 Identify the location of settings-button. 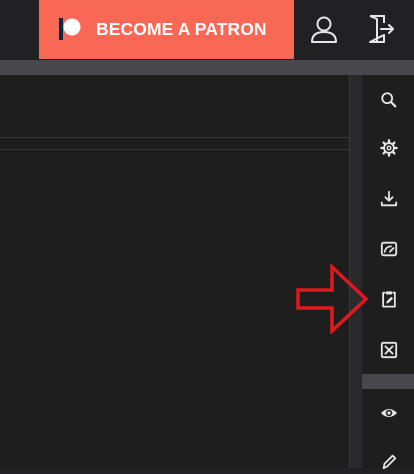
(389, 148).